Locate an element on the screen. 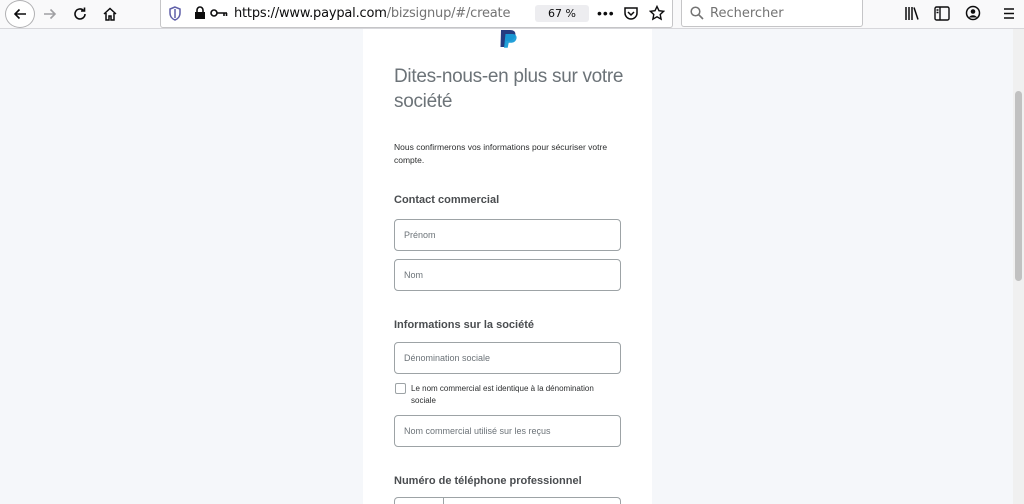 The image size is (1024, 504). arrow-left-icon is located at coordinates (19, 14).